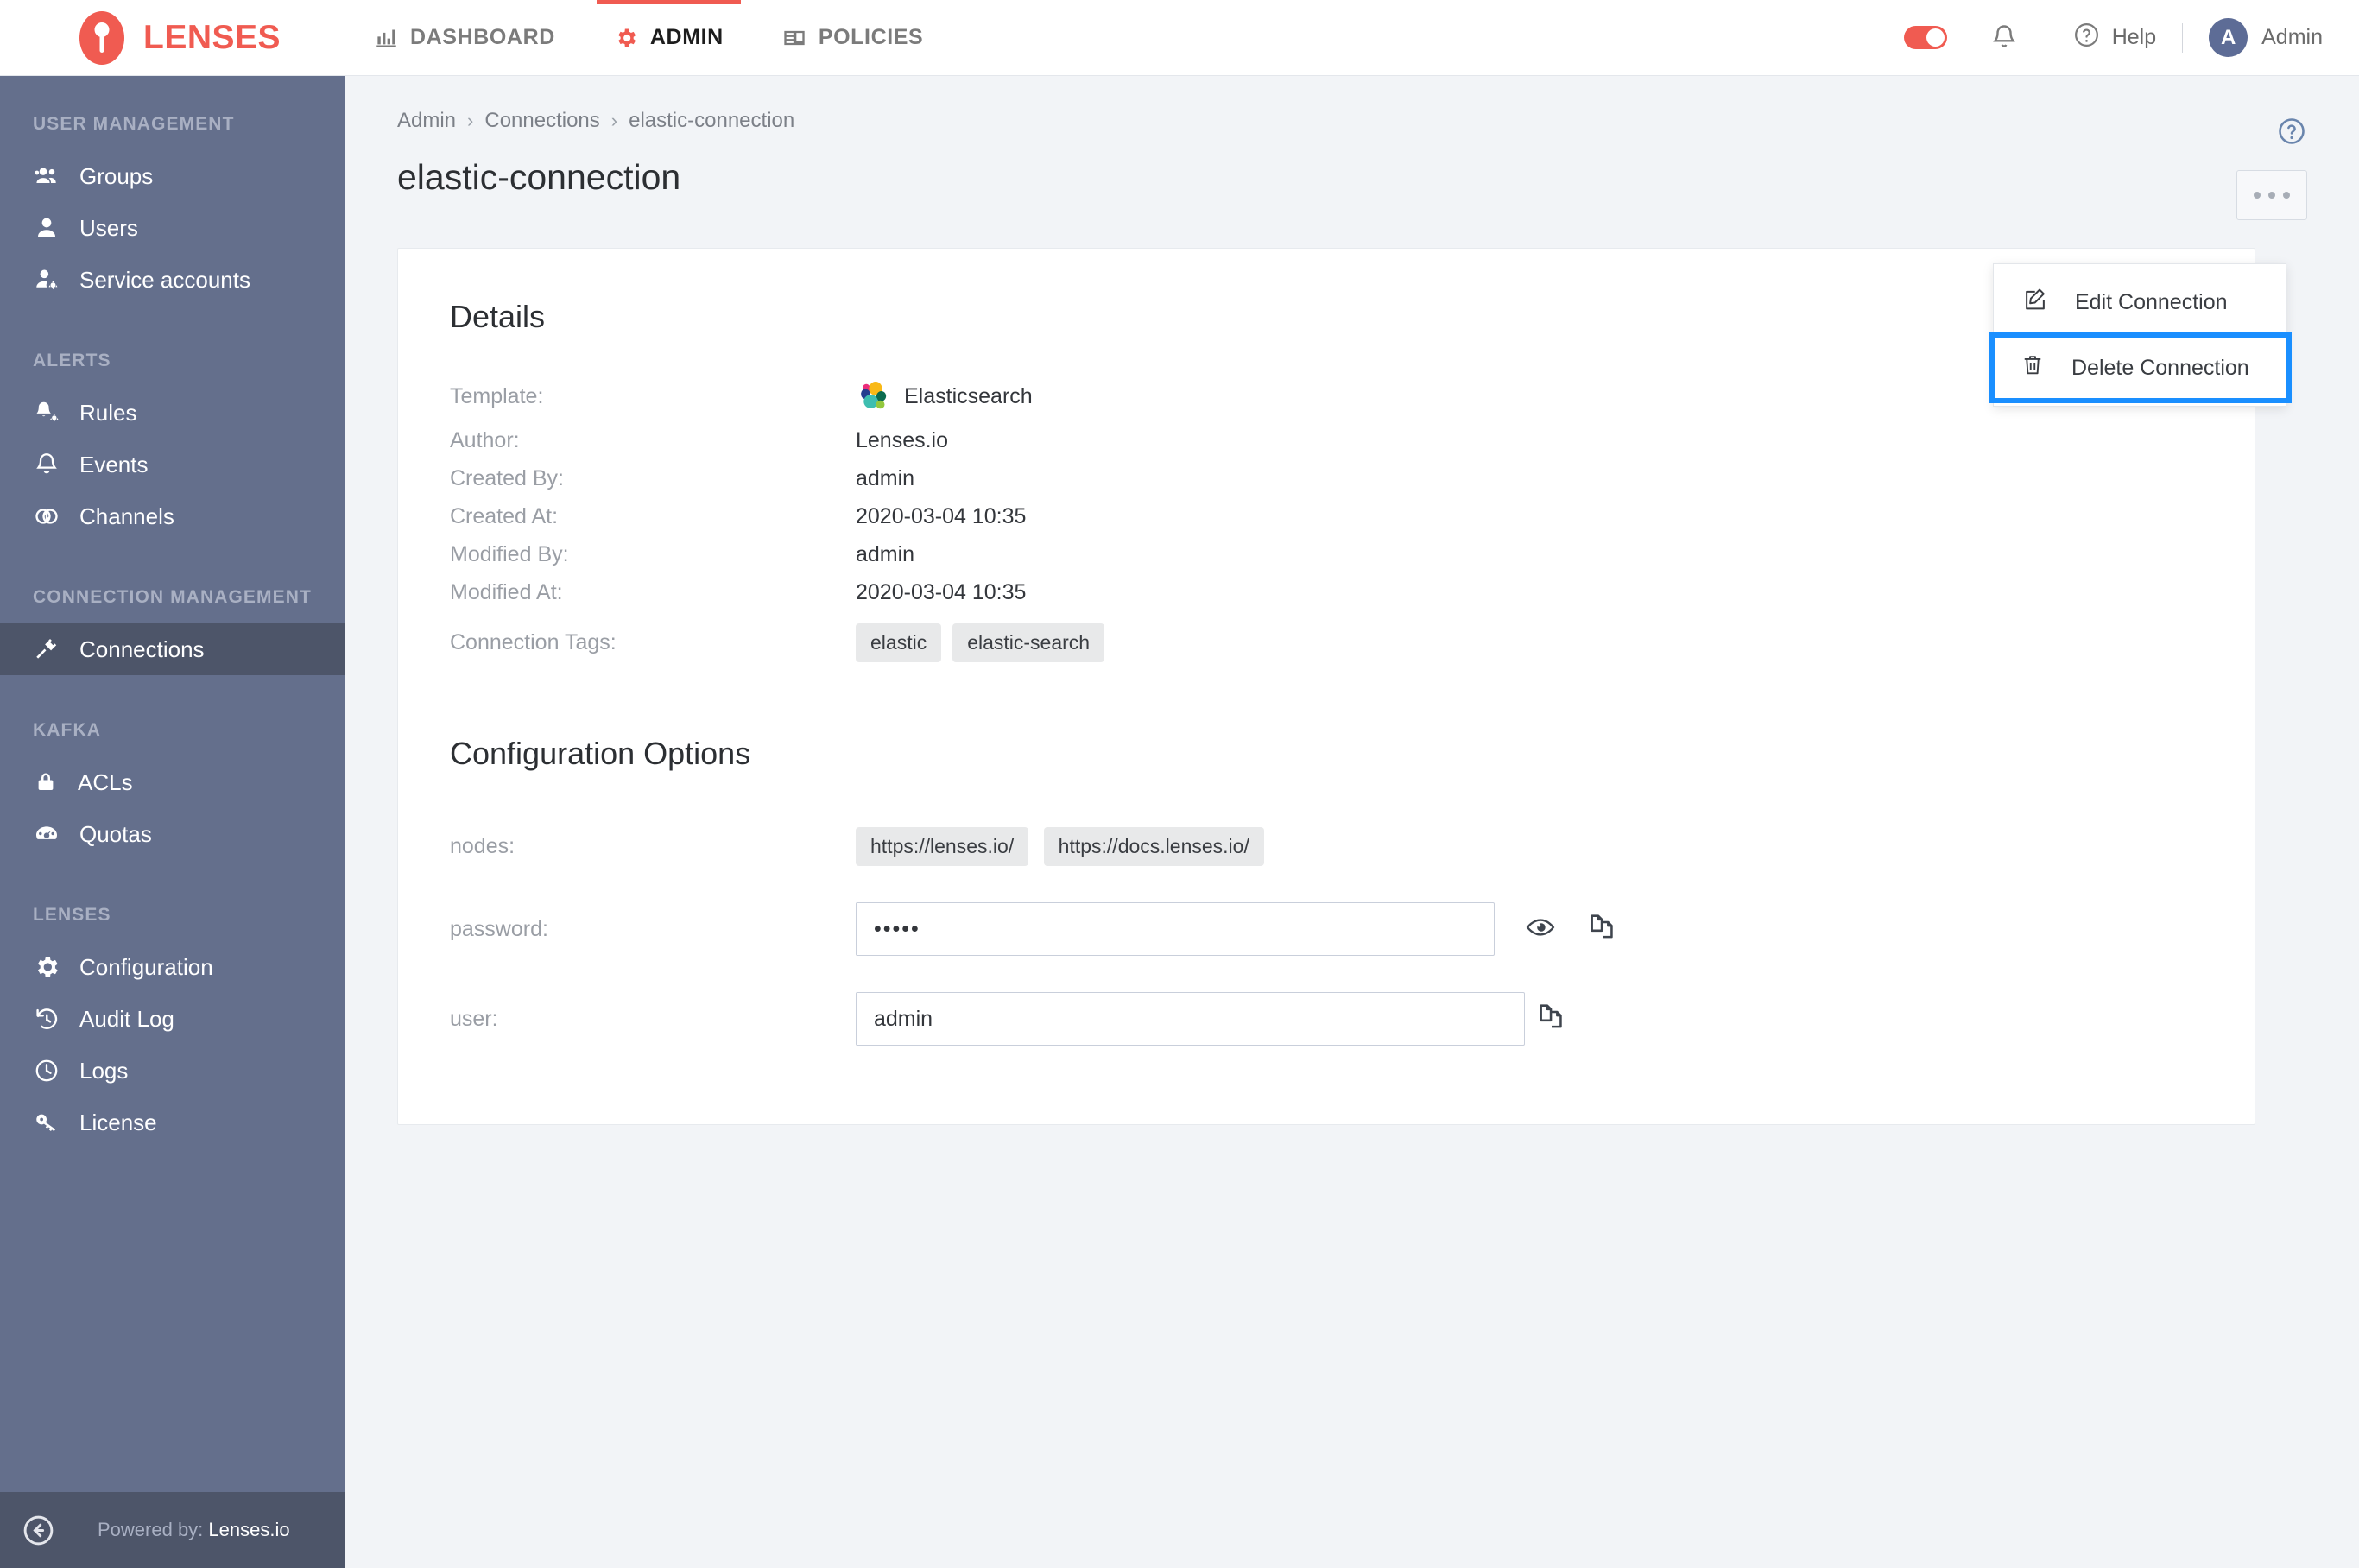  What do you see at coordinates (686, 37) in the screenshot?
I see `nav-label: ADMIN` at bounding box center [686, 37].